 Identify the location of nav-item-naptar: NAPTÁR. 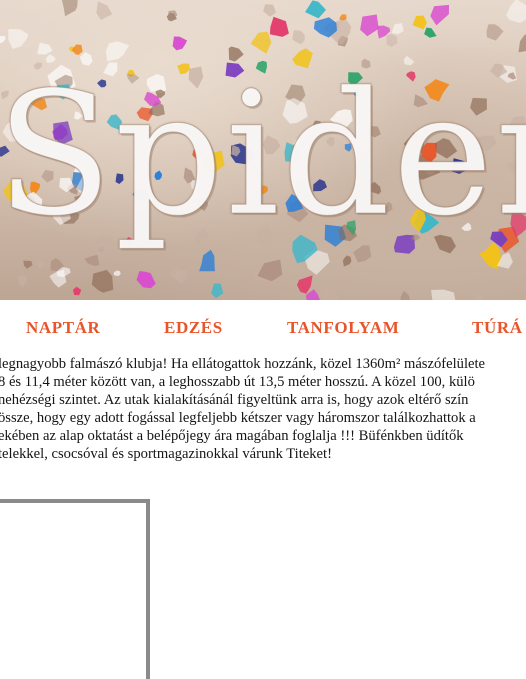
(63, 328).